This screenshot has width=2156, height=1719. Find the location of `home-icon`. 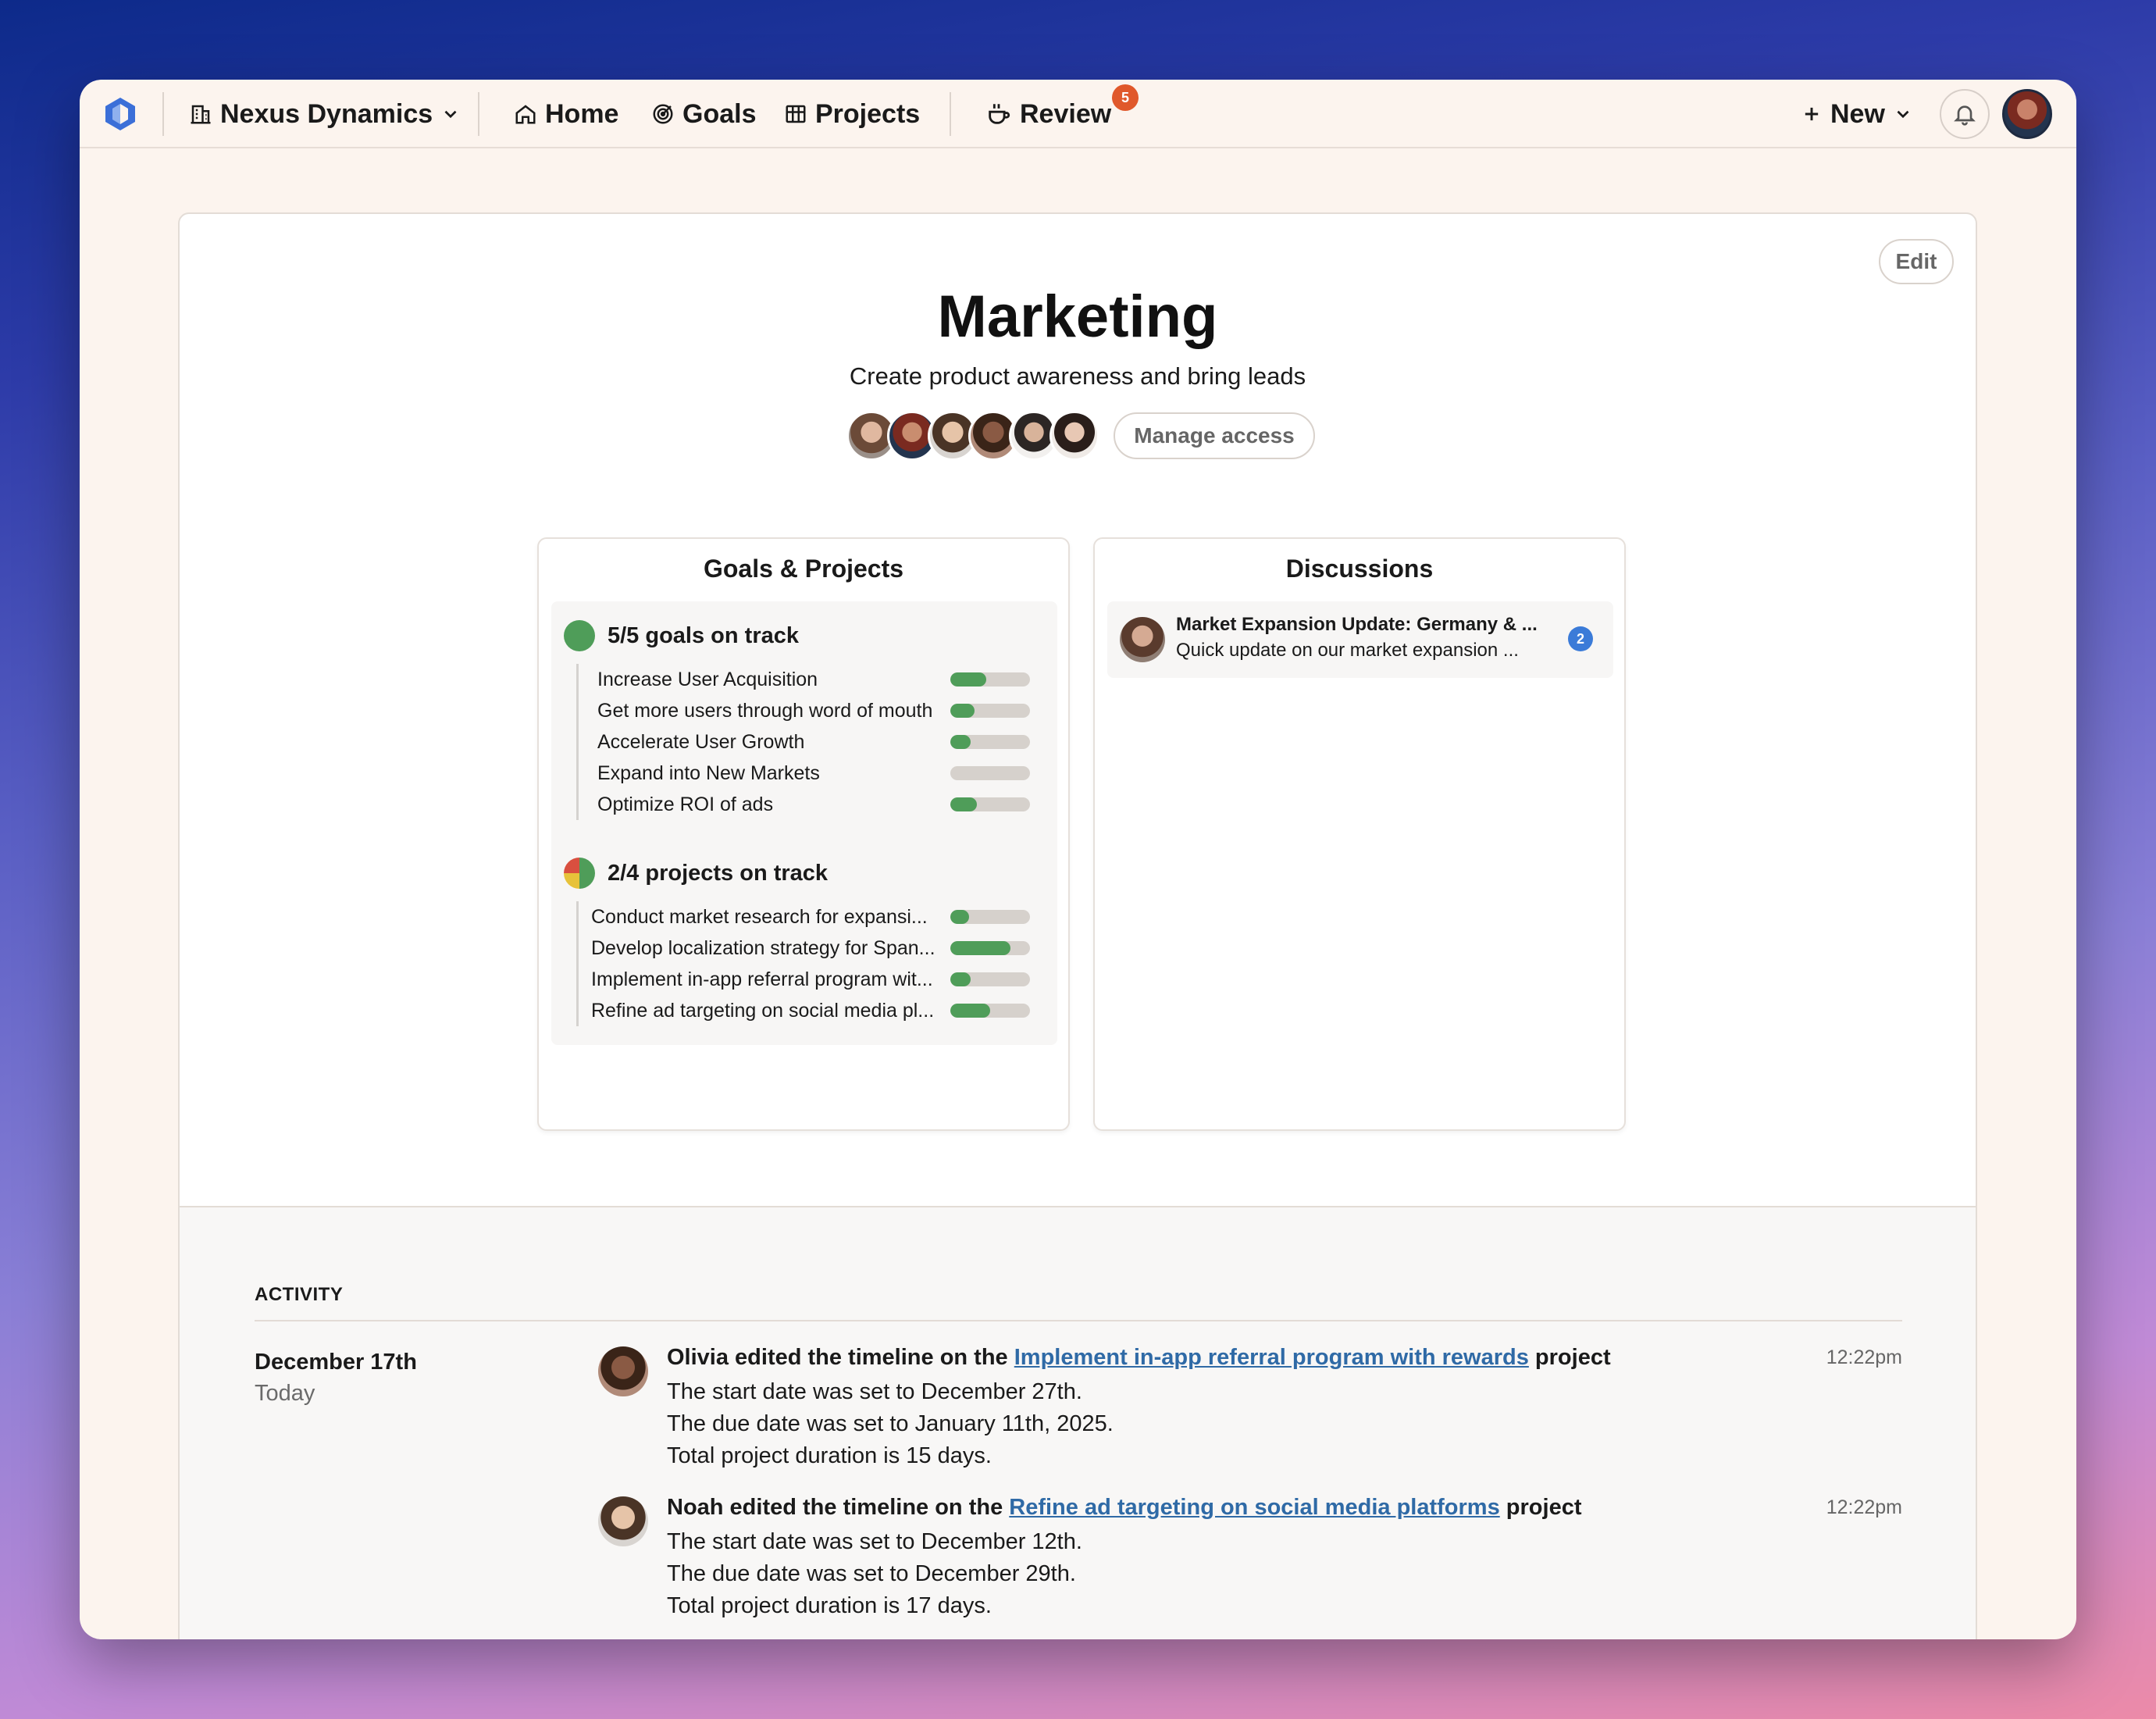

home-icon is located at coordinates (525, 114).